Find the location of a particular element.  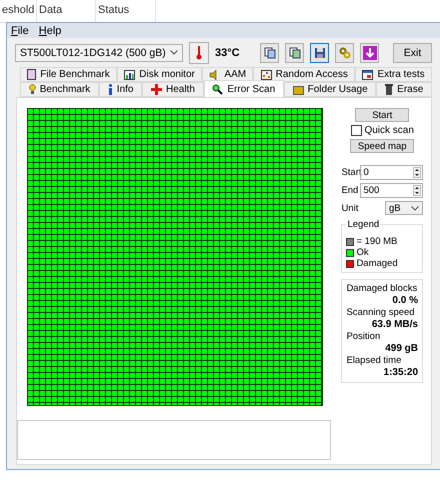

info-icon is located at coordinates (110, 89).